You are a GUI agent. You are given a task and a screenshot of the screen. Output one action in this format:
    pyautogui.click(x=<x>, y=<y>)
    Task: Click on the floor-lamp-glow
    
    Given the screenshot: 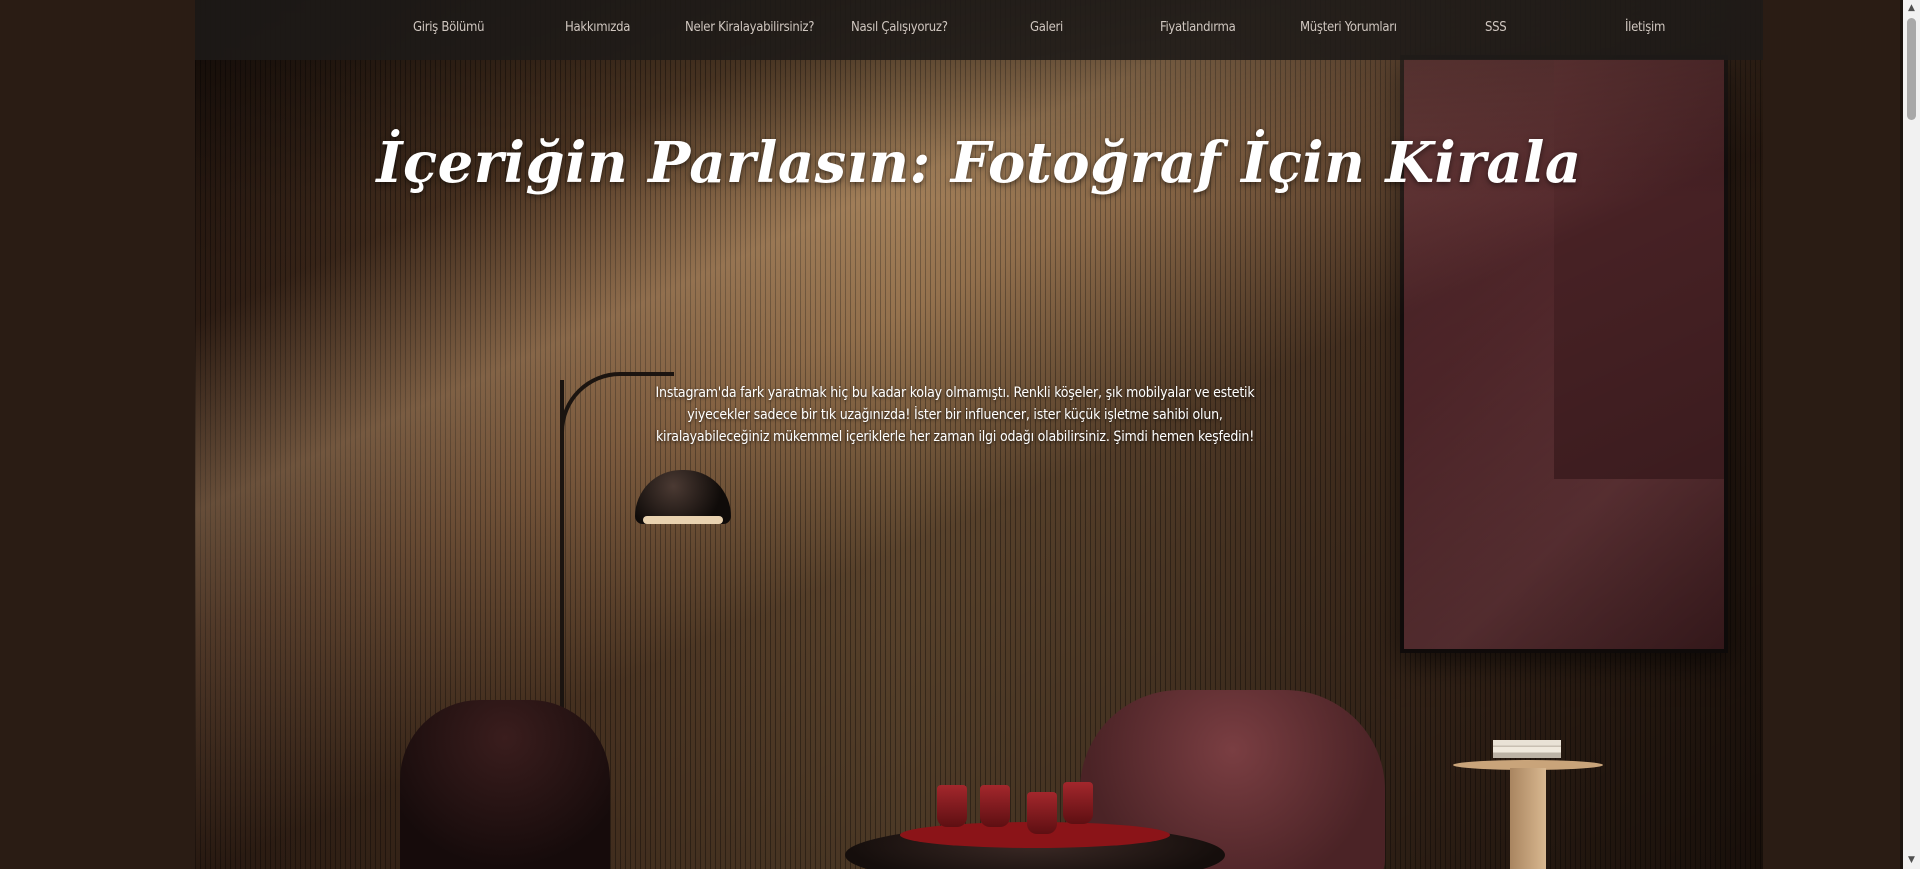 What is the action you would take?
    pyautogui.click(x=683, y=520)
    